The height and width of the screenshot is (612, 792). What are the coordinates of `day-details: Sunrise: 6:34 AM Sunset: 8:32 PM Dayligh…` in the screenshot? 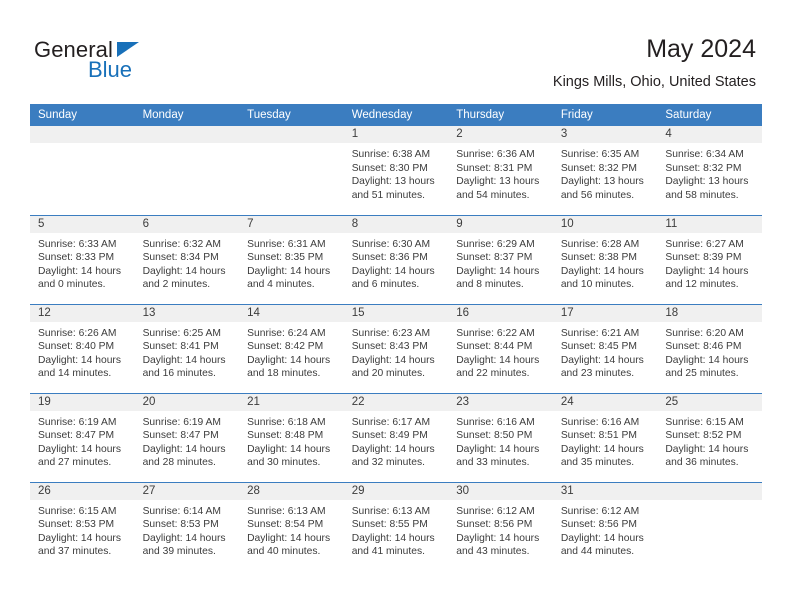 It's located at (709, 172).